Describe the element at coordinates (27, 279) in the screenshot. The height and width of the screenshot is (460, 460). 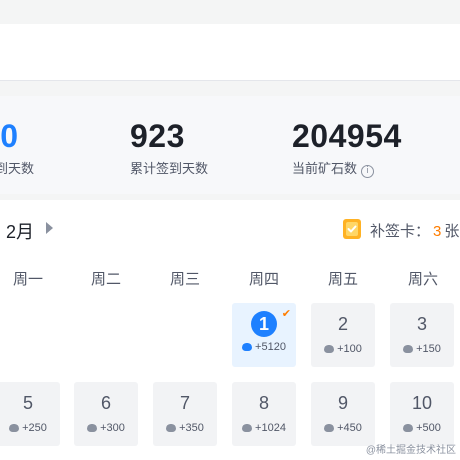
I see `weekday-monday: 周一` at that location.